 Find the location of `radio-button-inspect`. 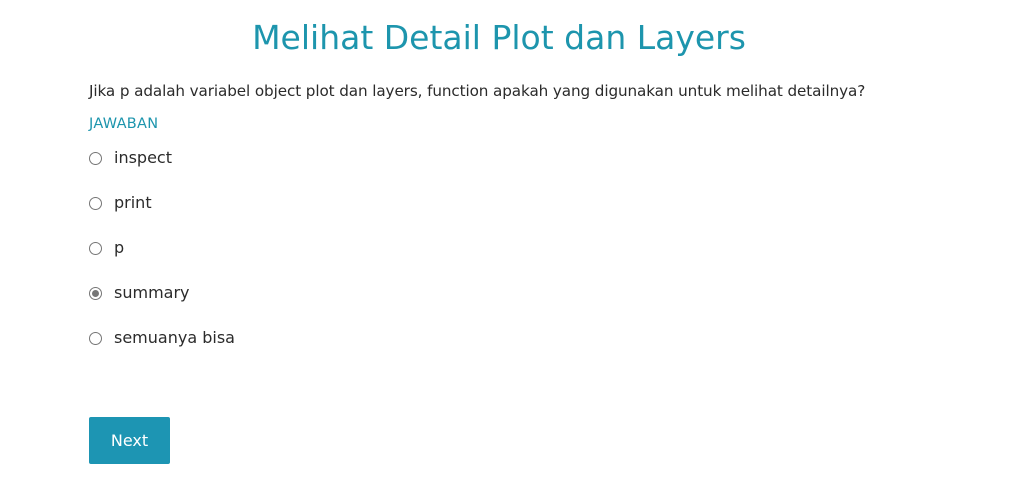

radio-button-inspect is located at coordinates (95, 158).